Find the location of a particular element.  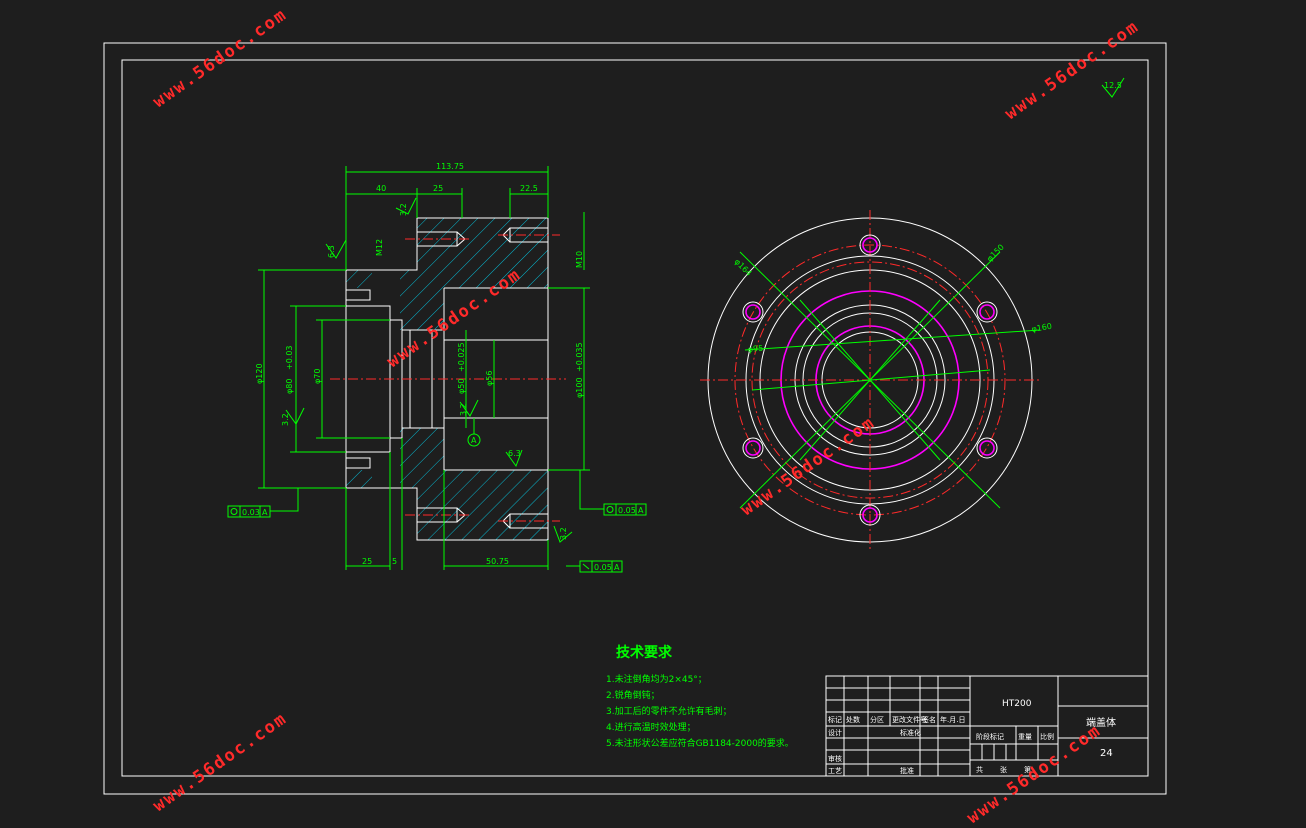

tolerance-frame-bottom: 0.05 A is located at coordinates (594, 566).